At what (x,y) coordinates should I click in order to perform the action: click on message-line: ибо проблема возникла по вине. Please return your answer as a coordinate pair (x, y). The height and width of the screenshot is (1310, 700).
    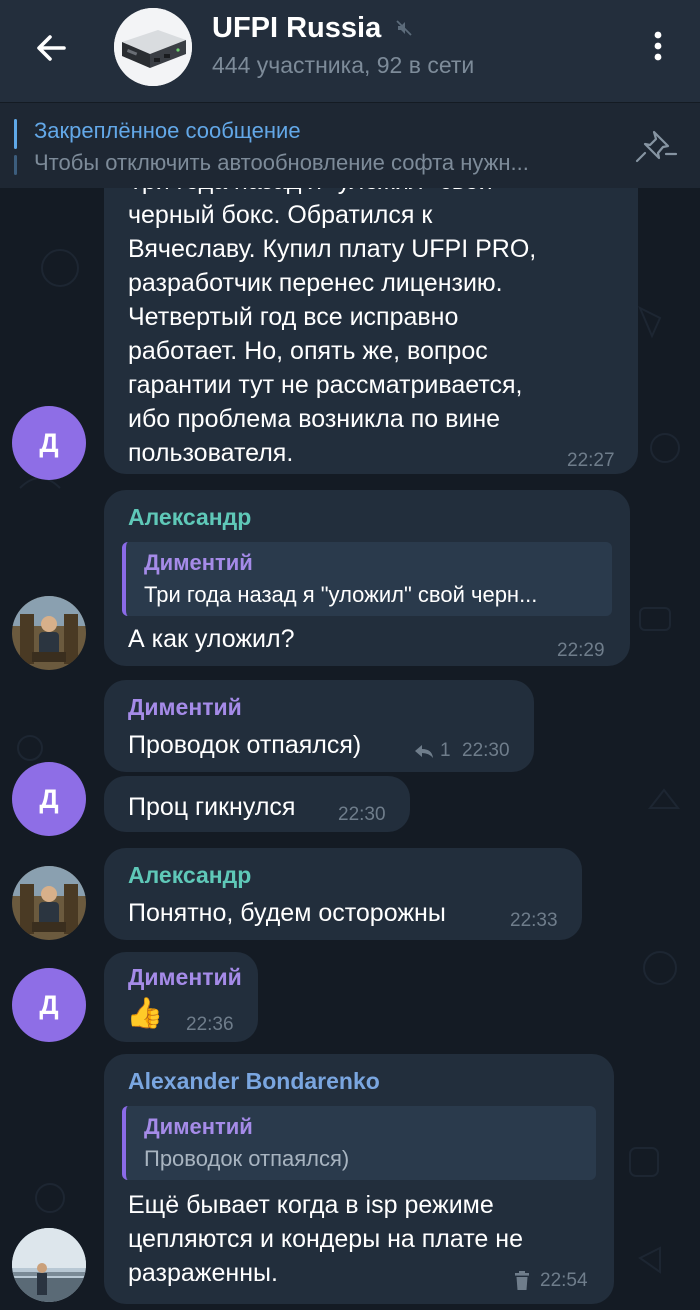
    Looking at the image, I should click on (314, 419).